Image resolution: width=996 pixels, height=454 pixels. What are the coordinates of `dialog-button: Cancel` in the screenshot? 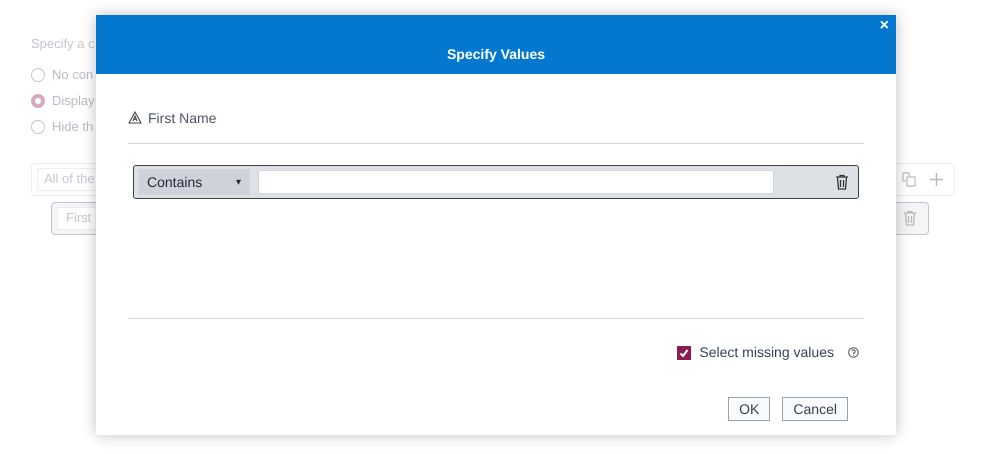 It's located at (815, 409).